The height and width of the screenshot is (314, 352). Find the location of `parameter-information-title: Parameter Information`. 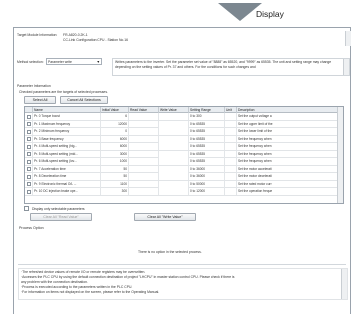

parameter-information-title: Parameter Information is located at coordinates (34, 86).